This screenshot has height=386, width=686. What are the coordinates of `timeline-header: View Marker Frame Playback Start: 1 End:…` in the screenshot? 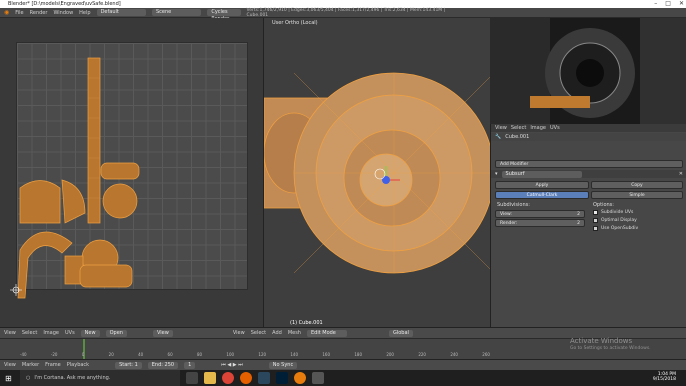 It's located at (343, 364).